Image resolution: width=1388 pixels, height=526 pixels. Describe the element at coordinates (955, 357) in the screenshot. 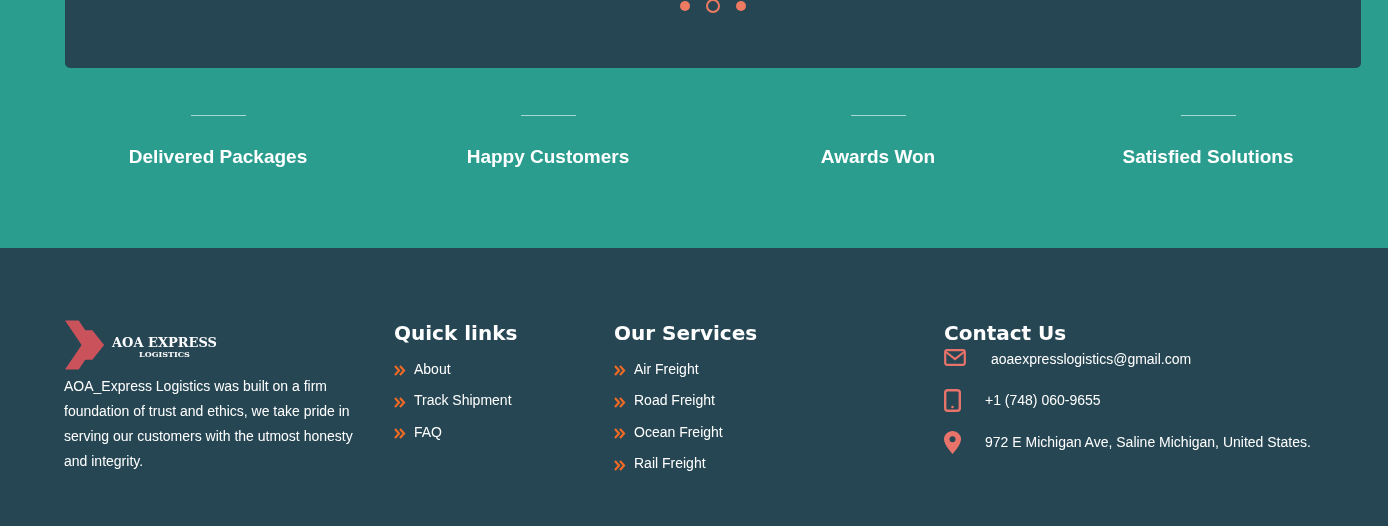

I see `envelope-icon` at that location.